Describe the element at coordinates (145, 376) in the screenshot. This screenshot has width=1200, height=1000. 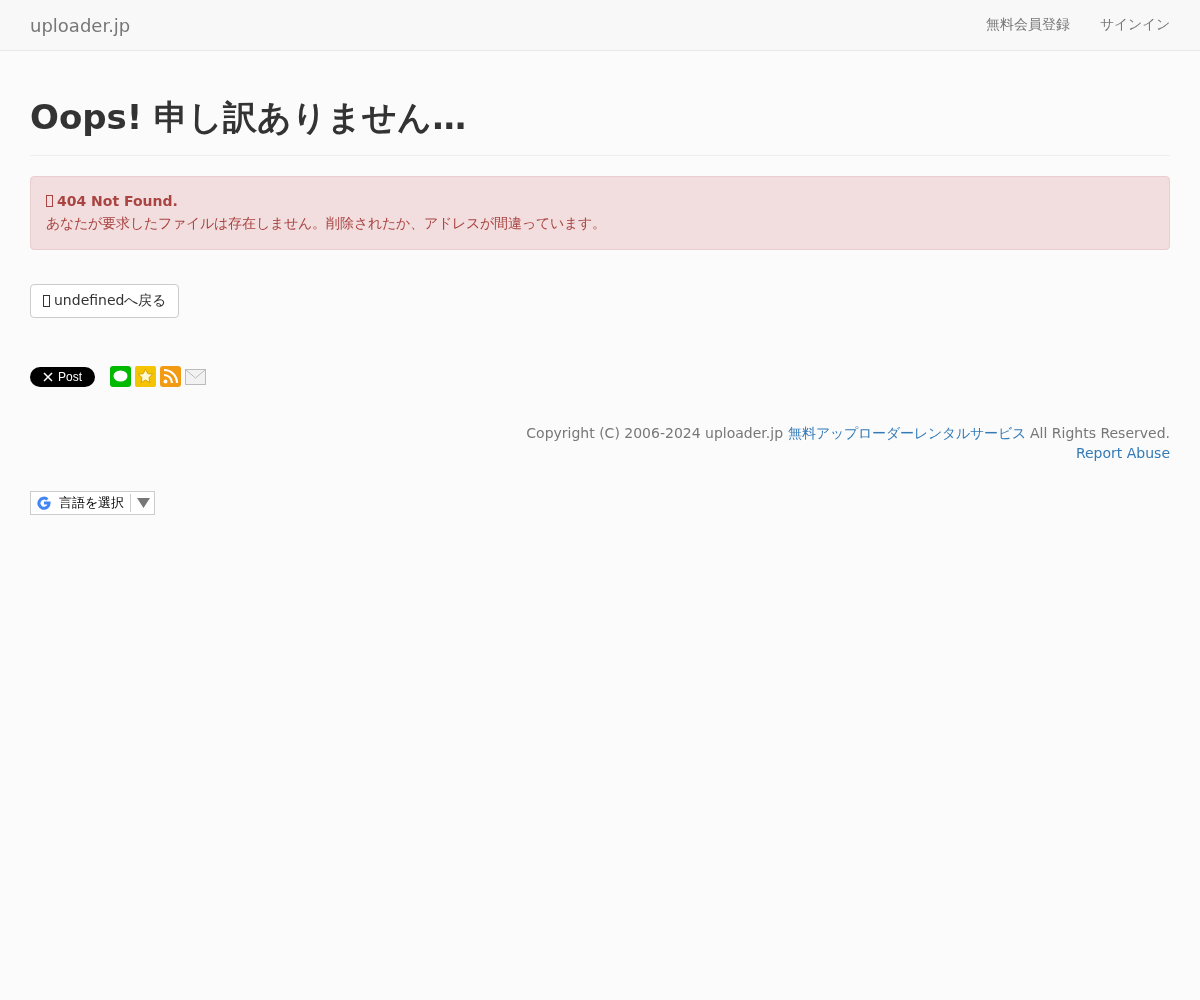
I see `star-icon` at that location.